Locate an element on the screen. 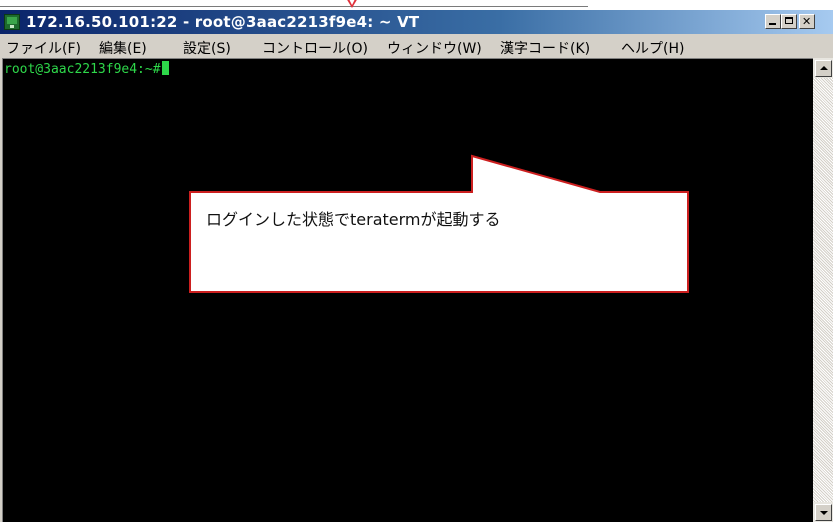  red-pointer-arrow-inner is located at coordinates (352, 2).